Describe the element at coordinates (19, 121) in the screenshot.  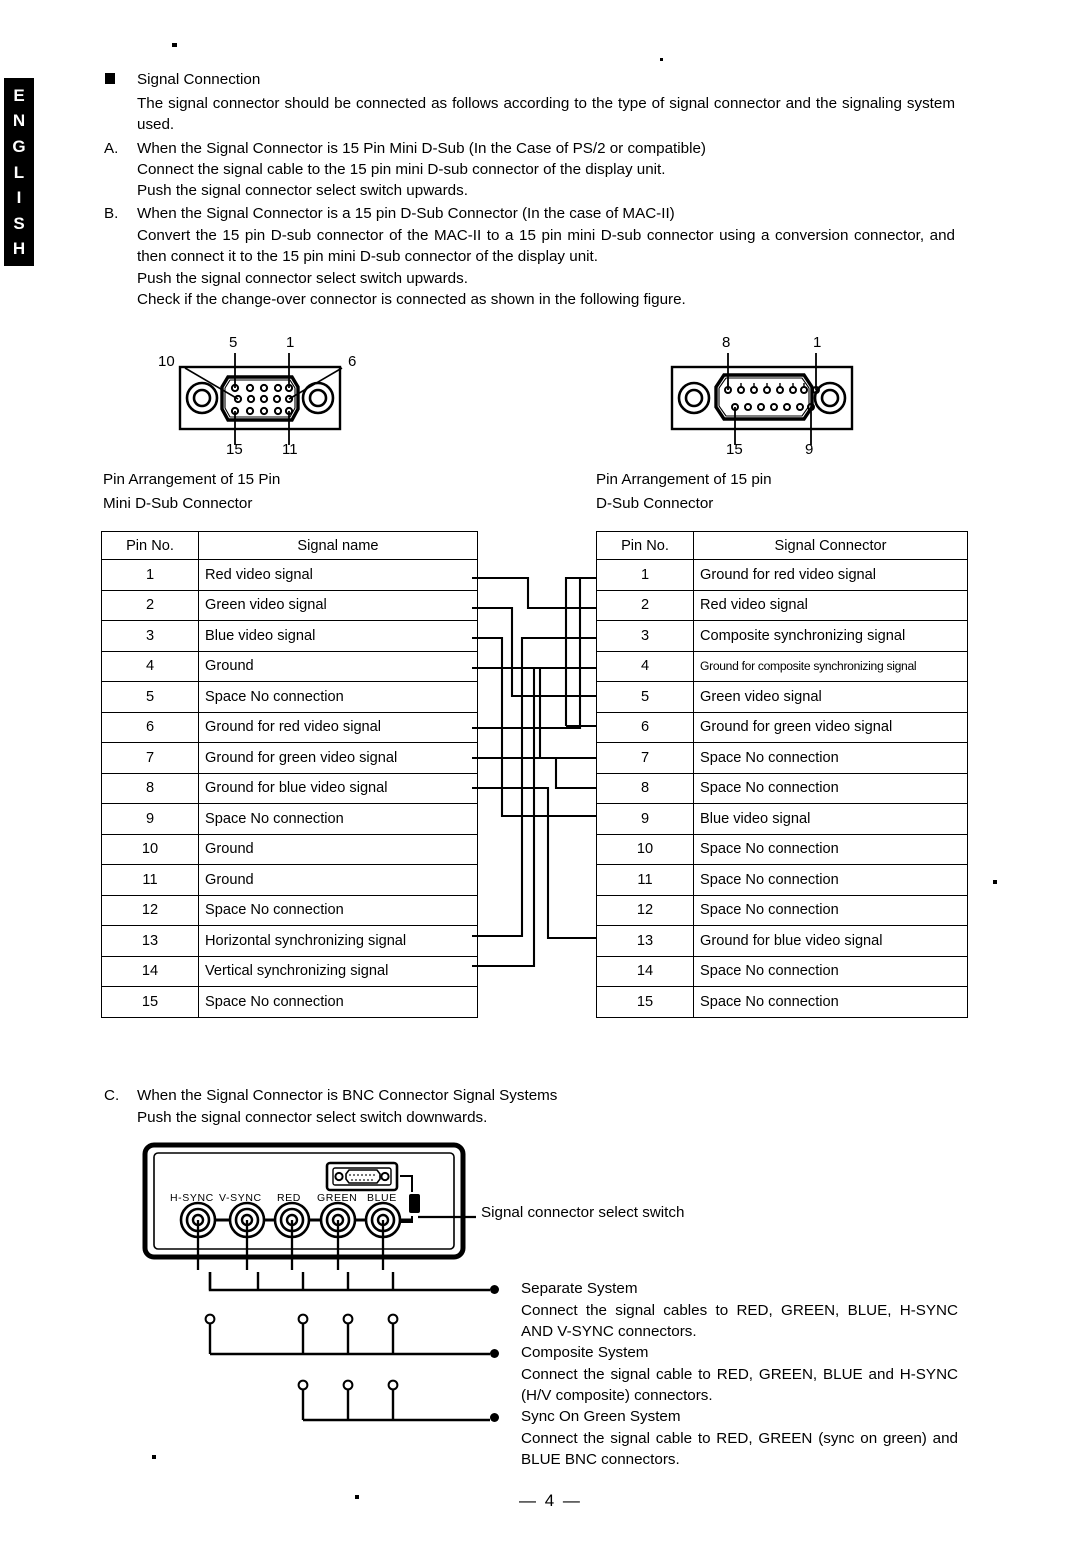
I see `lang-letter: N` at that location.